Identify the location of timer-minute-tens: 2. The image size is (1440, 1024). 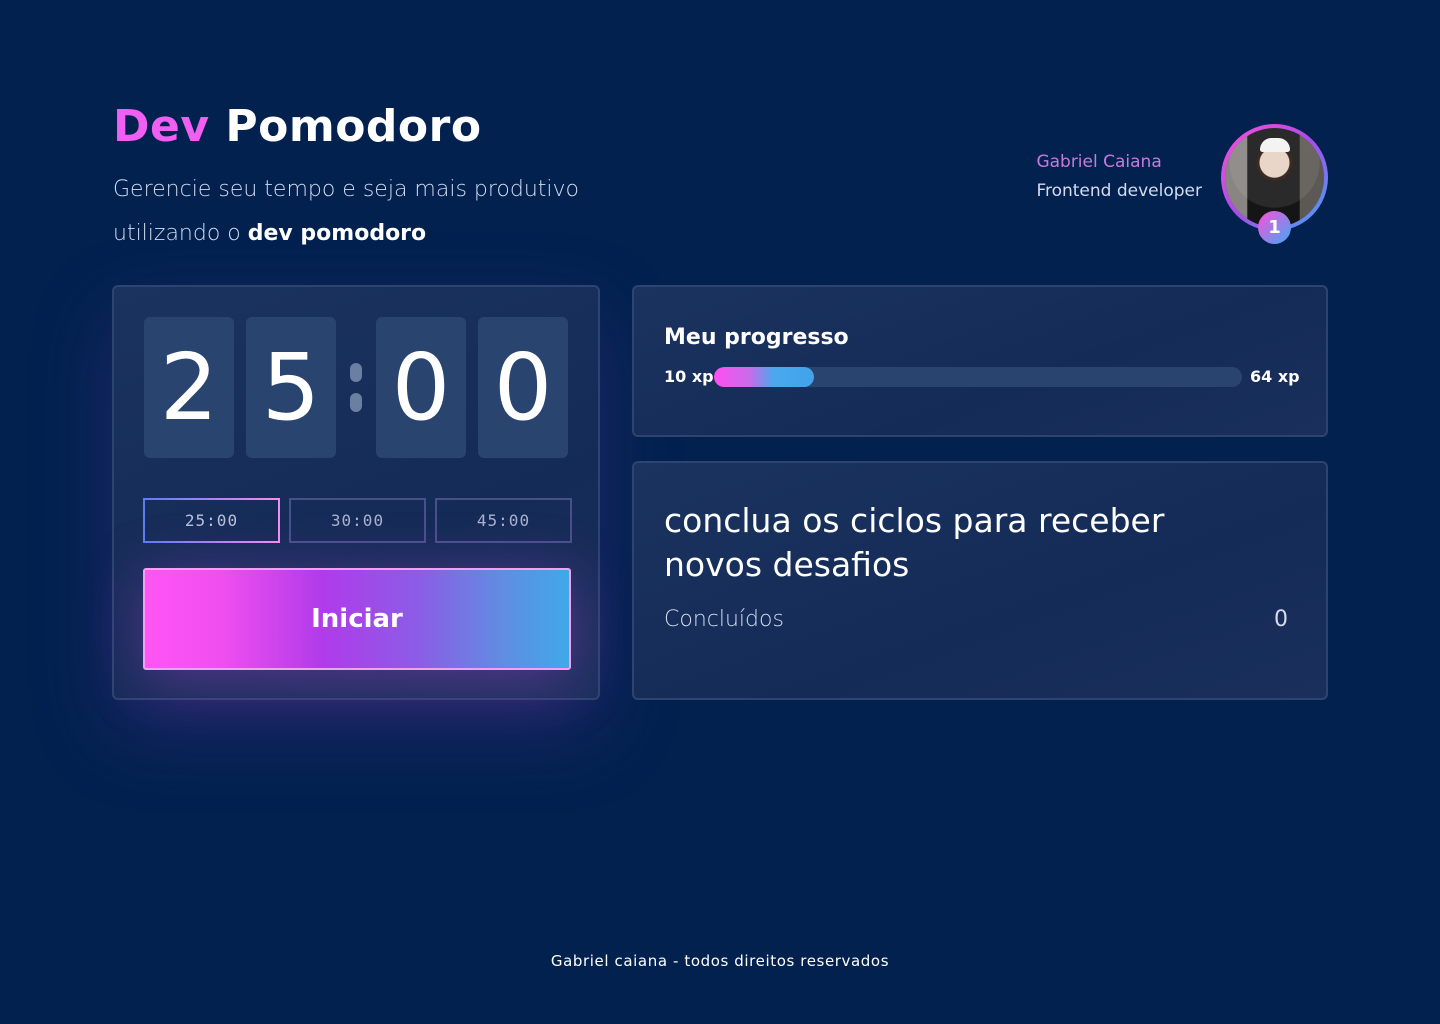
(189, 387).